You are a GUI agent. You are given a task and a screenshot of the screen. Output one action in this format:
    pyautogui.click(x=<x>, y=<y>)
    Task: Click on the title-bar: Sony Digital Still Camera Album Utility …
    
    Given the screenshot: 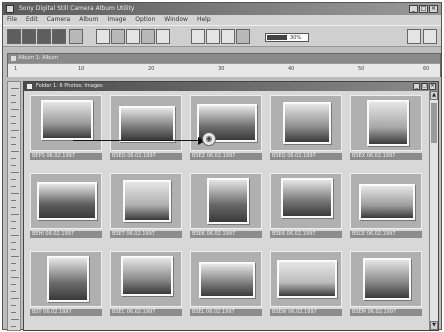 What is the action you would take?
    pyautogui.click(x=222, y=9)
    